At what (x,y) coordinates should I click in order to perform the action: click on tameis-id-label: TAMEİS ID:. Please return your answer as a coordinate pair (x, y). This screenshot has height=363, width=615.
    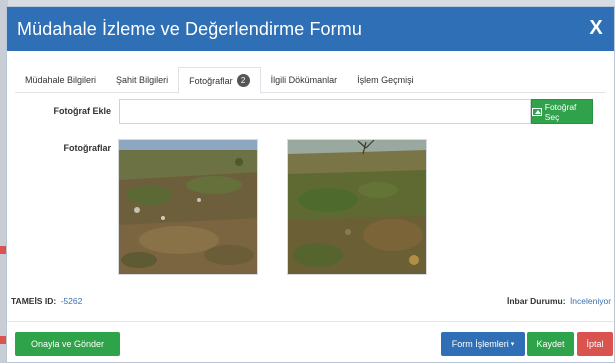
    Looking at the image, I should click on (34, 301).